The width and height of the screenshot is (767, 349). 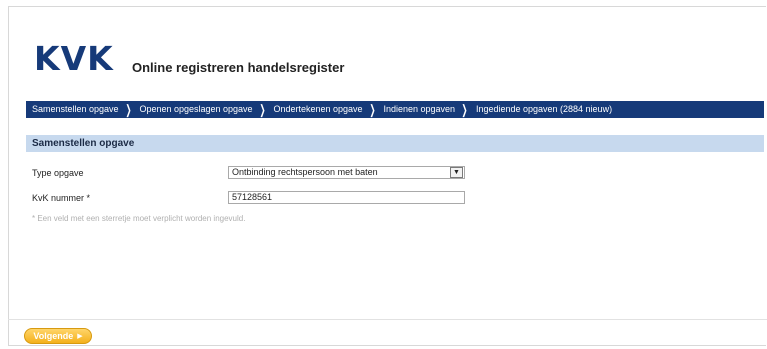 I want to click on type-opgave-label: Type opgave, so click(x=58, y=173).